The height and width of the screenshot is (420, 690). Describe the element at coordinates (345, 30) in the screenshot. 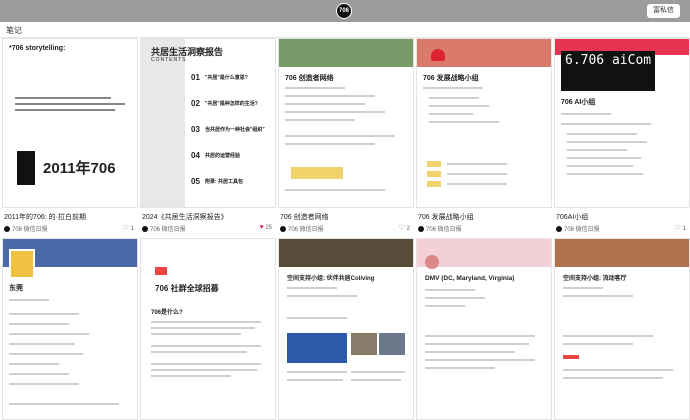

I see `section-header: 笔记` at that location.